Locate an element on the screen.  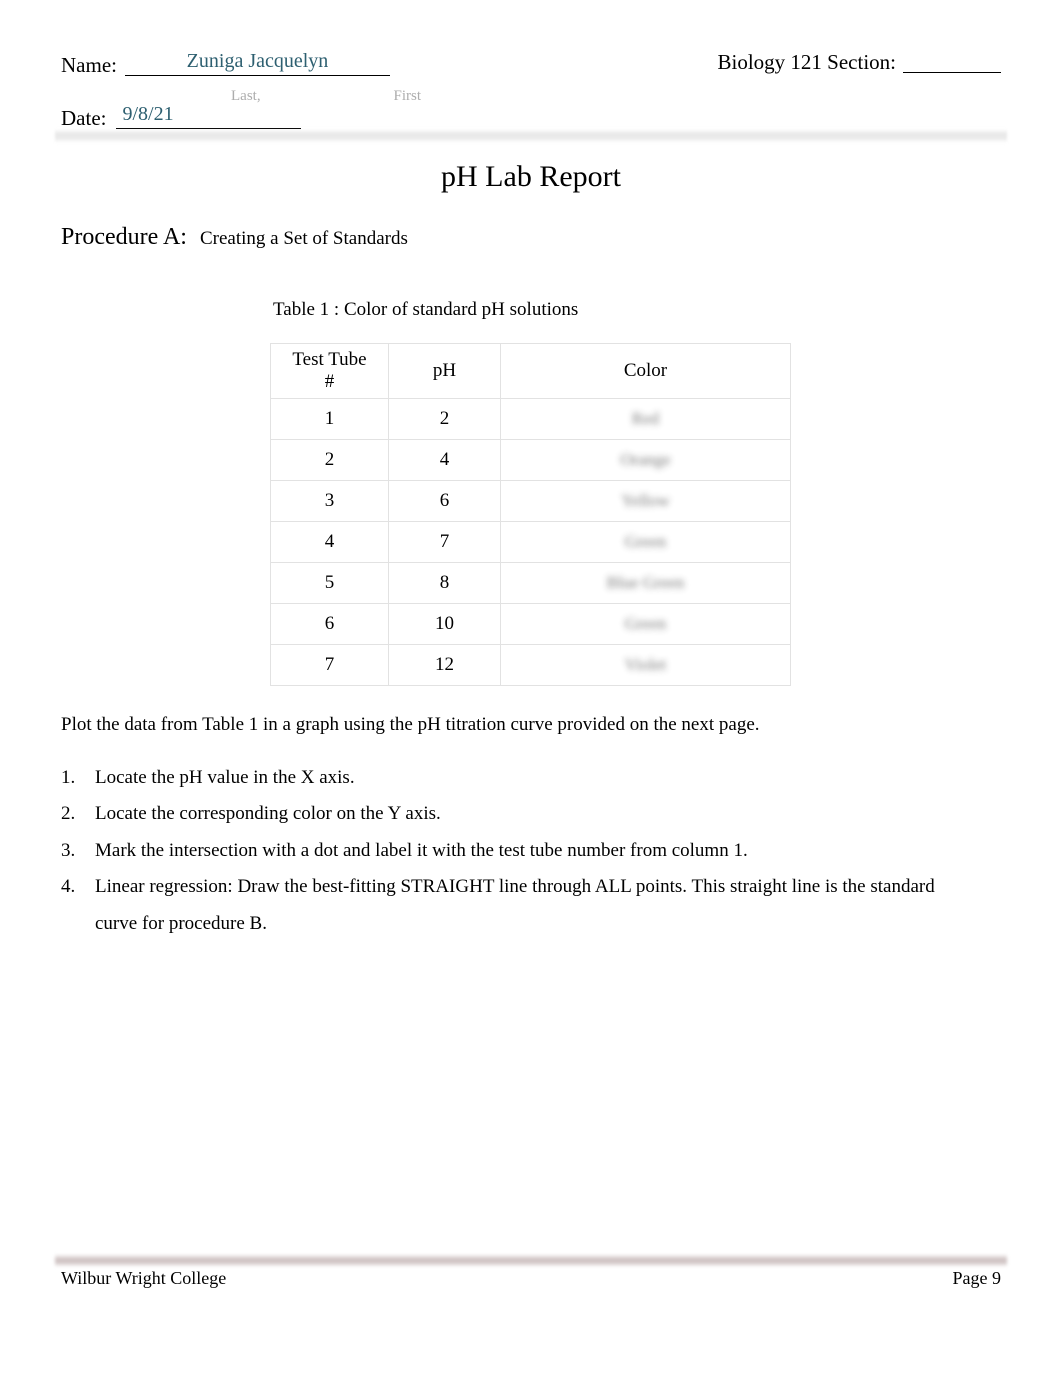
first-name-caption: First is located at coordinates (407, 96).